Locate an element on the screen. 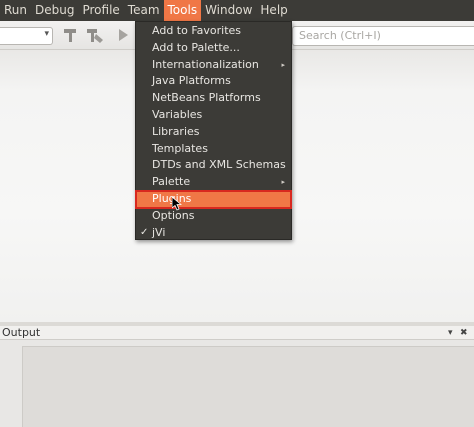  menu-tools: Tools is located at coordinates (182, 10).